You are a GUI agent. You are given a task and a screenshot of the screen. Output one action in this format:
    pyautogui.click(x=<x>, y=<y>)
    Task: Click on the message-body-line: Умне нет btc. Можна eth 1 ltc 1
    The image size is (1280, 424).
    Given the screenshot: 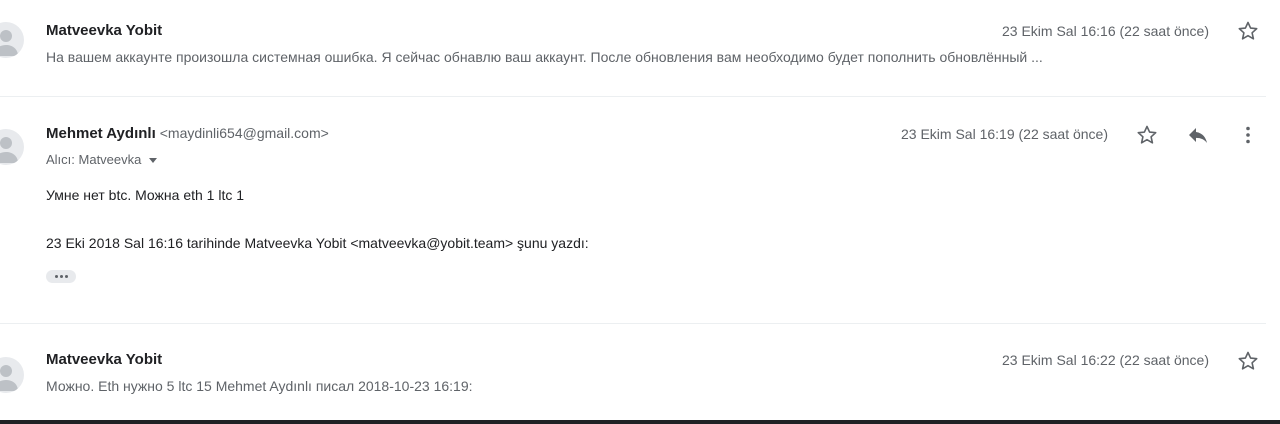 What is the action you would take?
    pyautogui.click(x=145, y=195)
    